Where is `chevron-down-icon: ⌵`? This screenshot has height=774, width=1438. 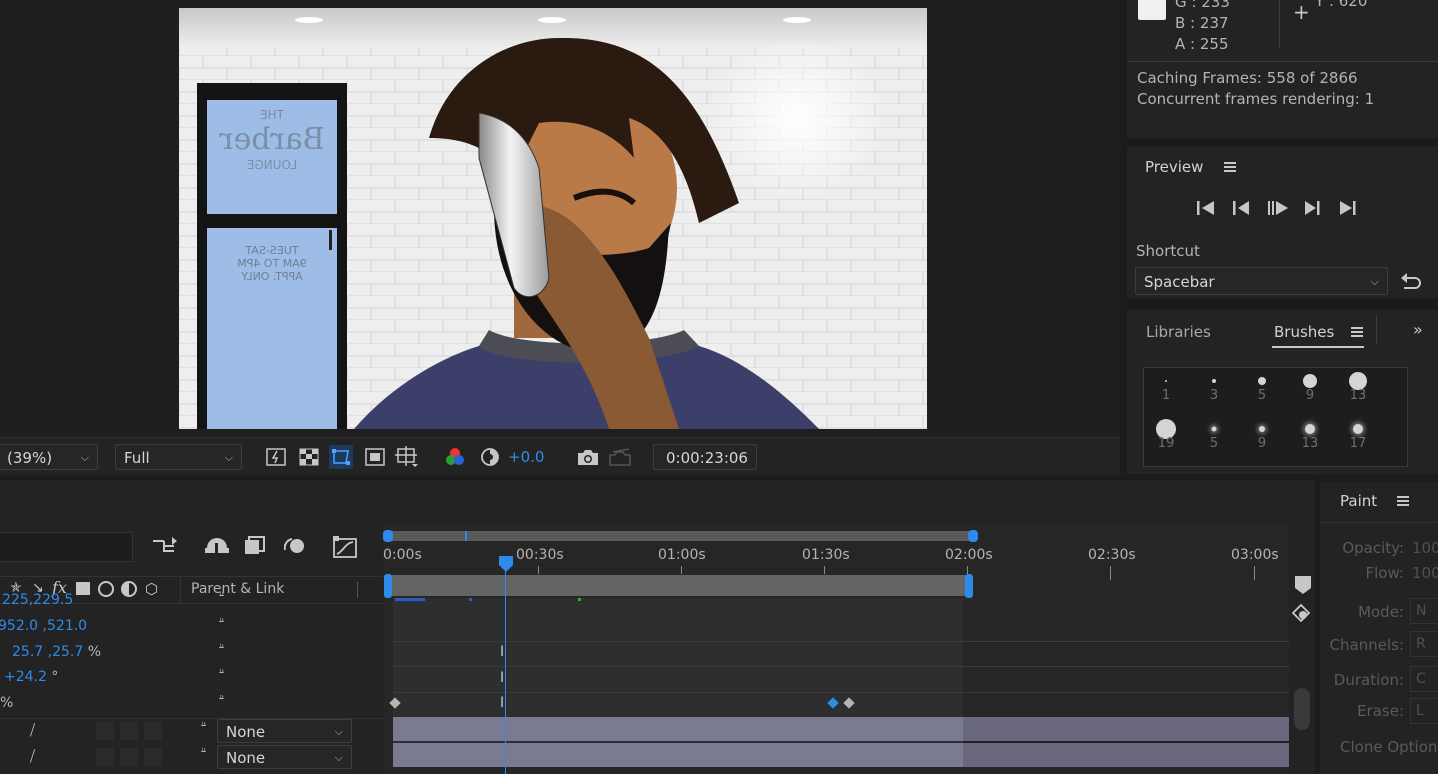 chevron-down-icon: ⌵ is located at coordinates (338, 757).